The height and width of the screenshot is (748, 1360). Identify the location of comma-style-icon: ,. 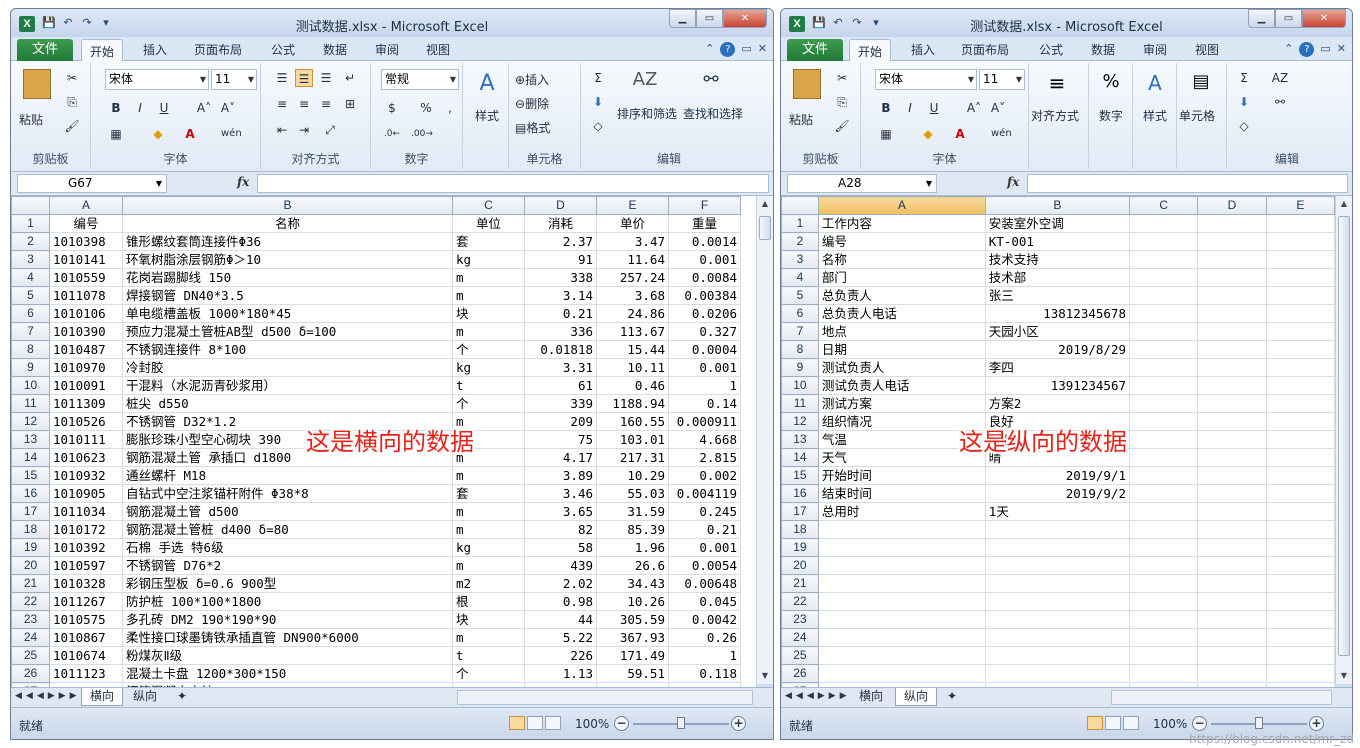
(450, 108).